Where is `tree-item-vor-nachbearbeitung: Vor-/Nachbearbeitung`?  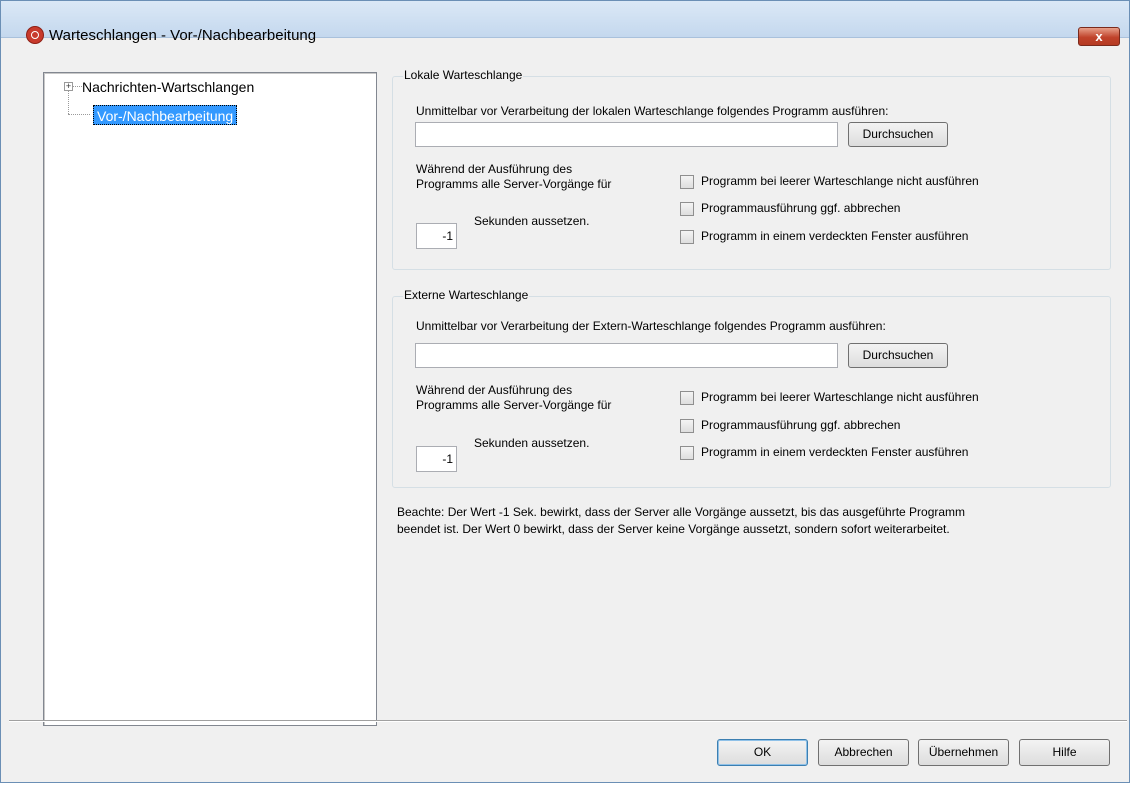
tree-item-vor-nachbearbeitung: Vor-/Nachbearbeitung is located at coordinates (165, 115).